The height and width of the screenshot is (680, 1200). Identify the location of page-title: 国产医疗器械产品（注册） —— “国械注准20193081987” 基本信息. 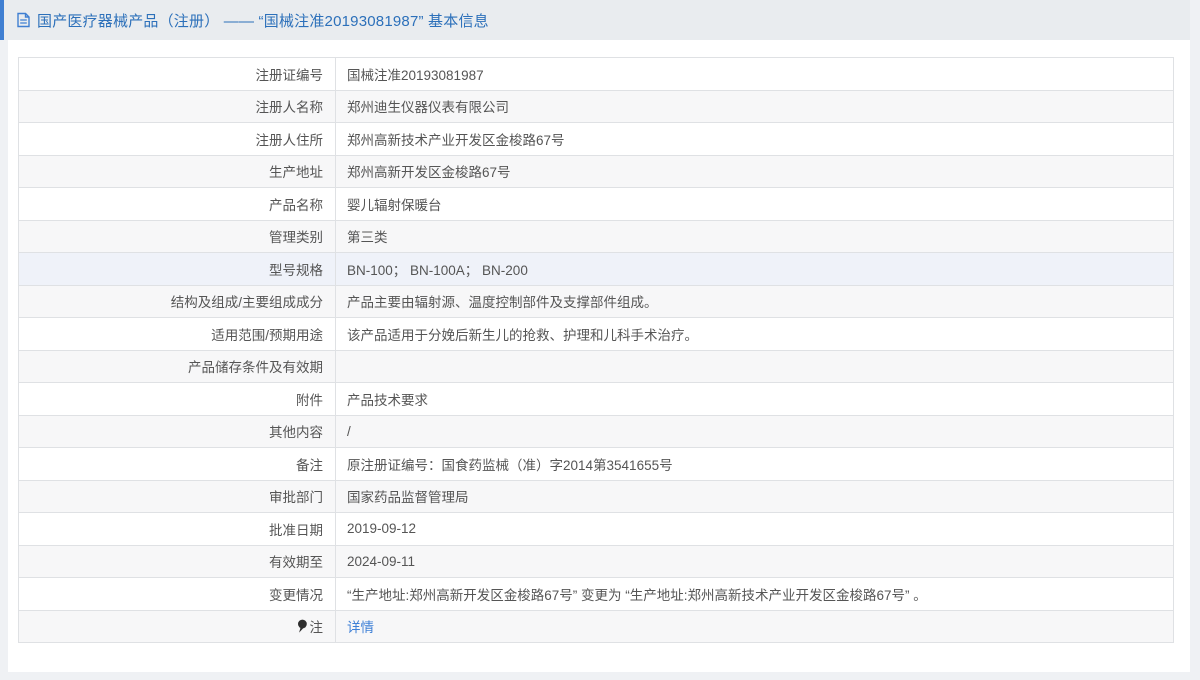
(263, 21).